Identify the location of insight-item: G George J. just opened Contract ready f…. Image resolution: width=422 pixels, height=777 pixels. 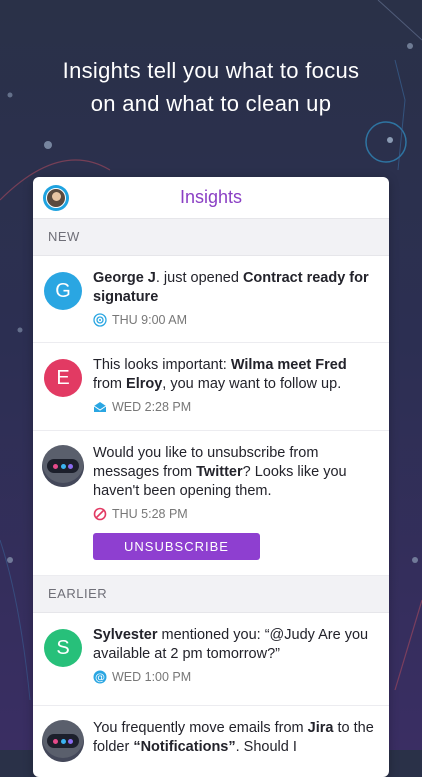
(211, 299).